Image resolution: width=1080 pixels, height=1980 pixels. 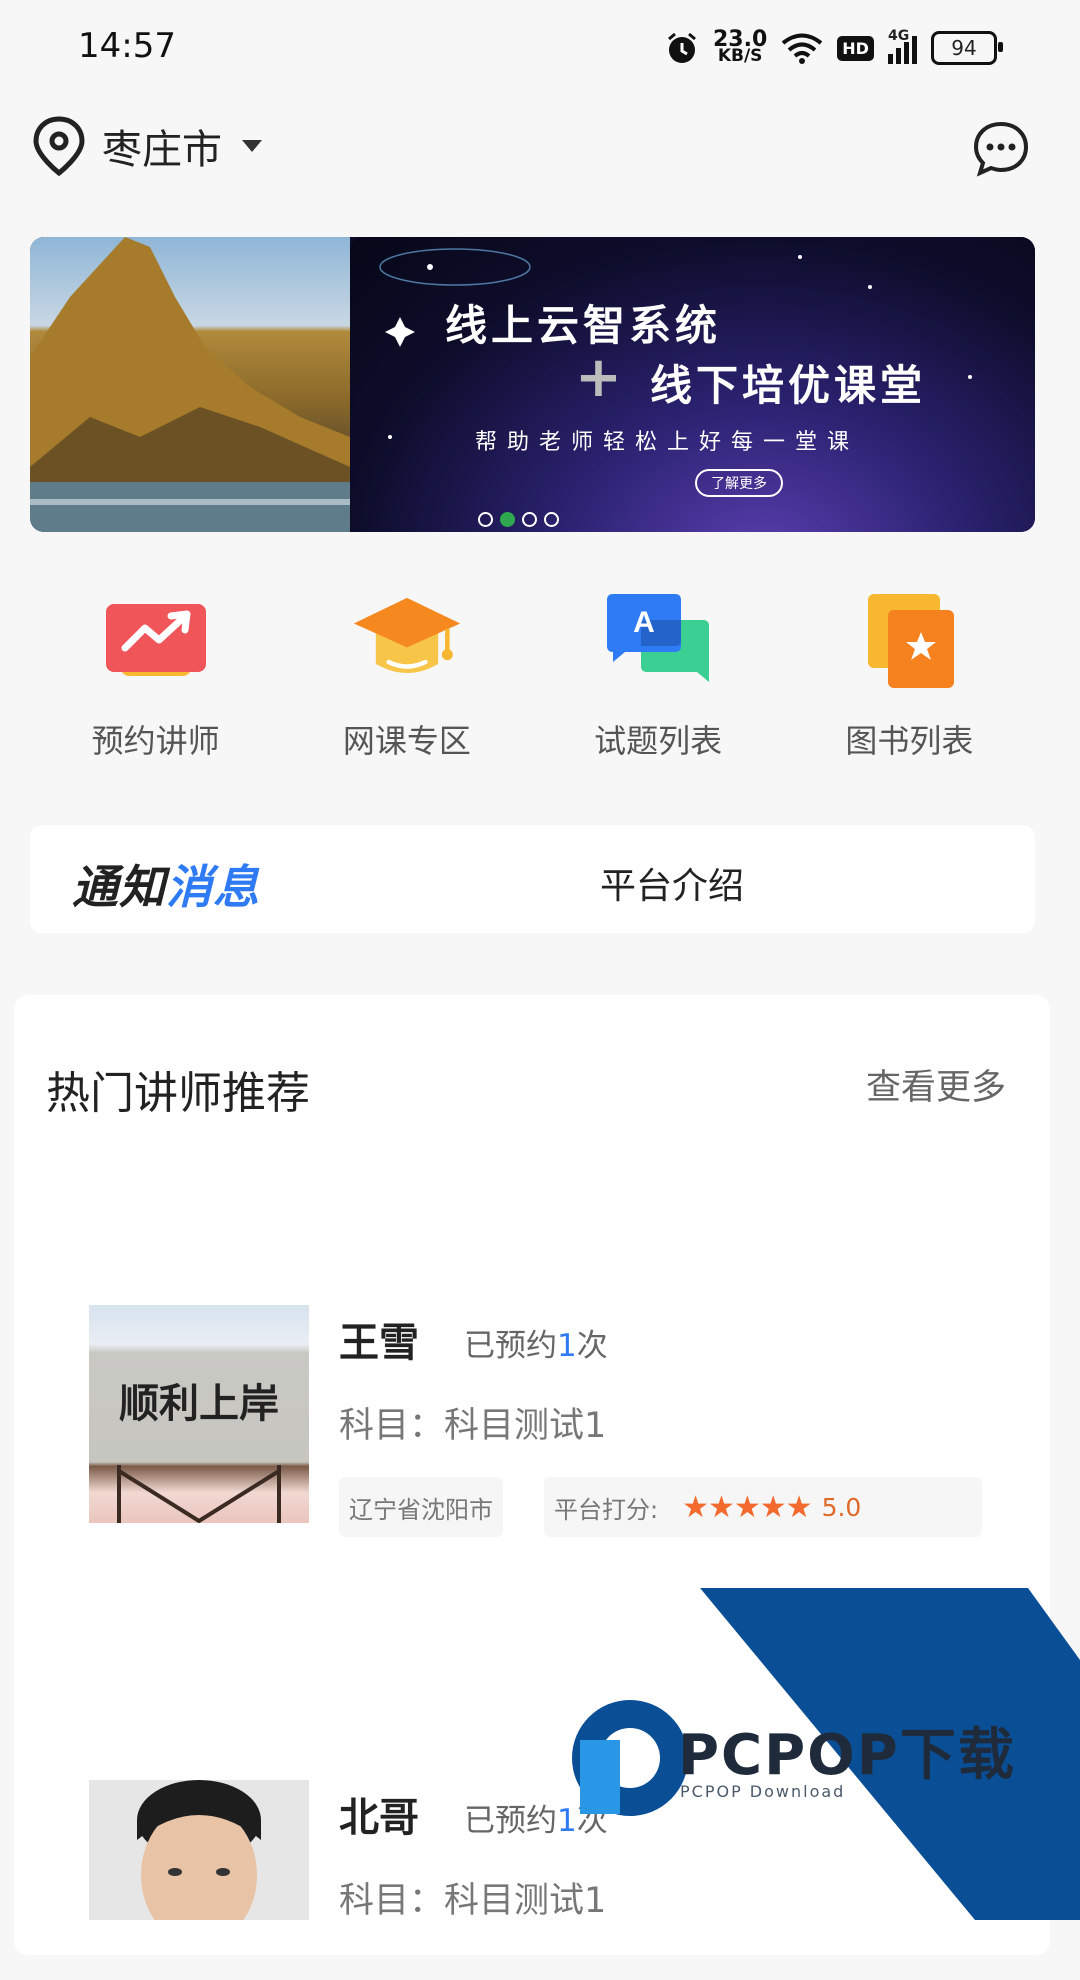 I want to click on notice-text: 平台介绍, so click(x=672, y=883).